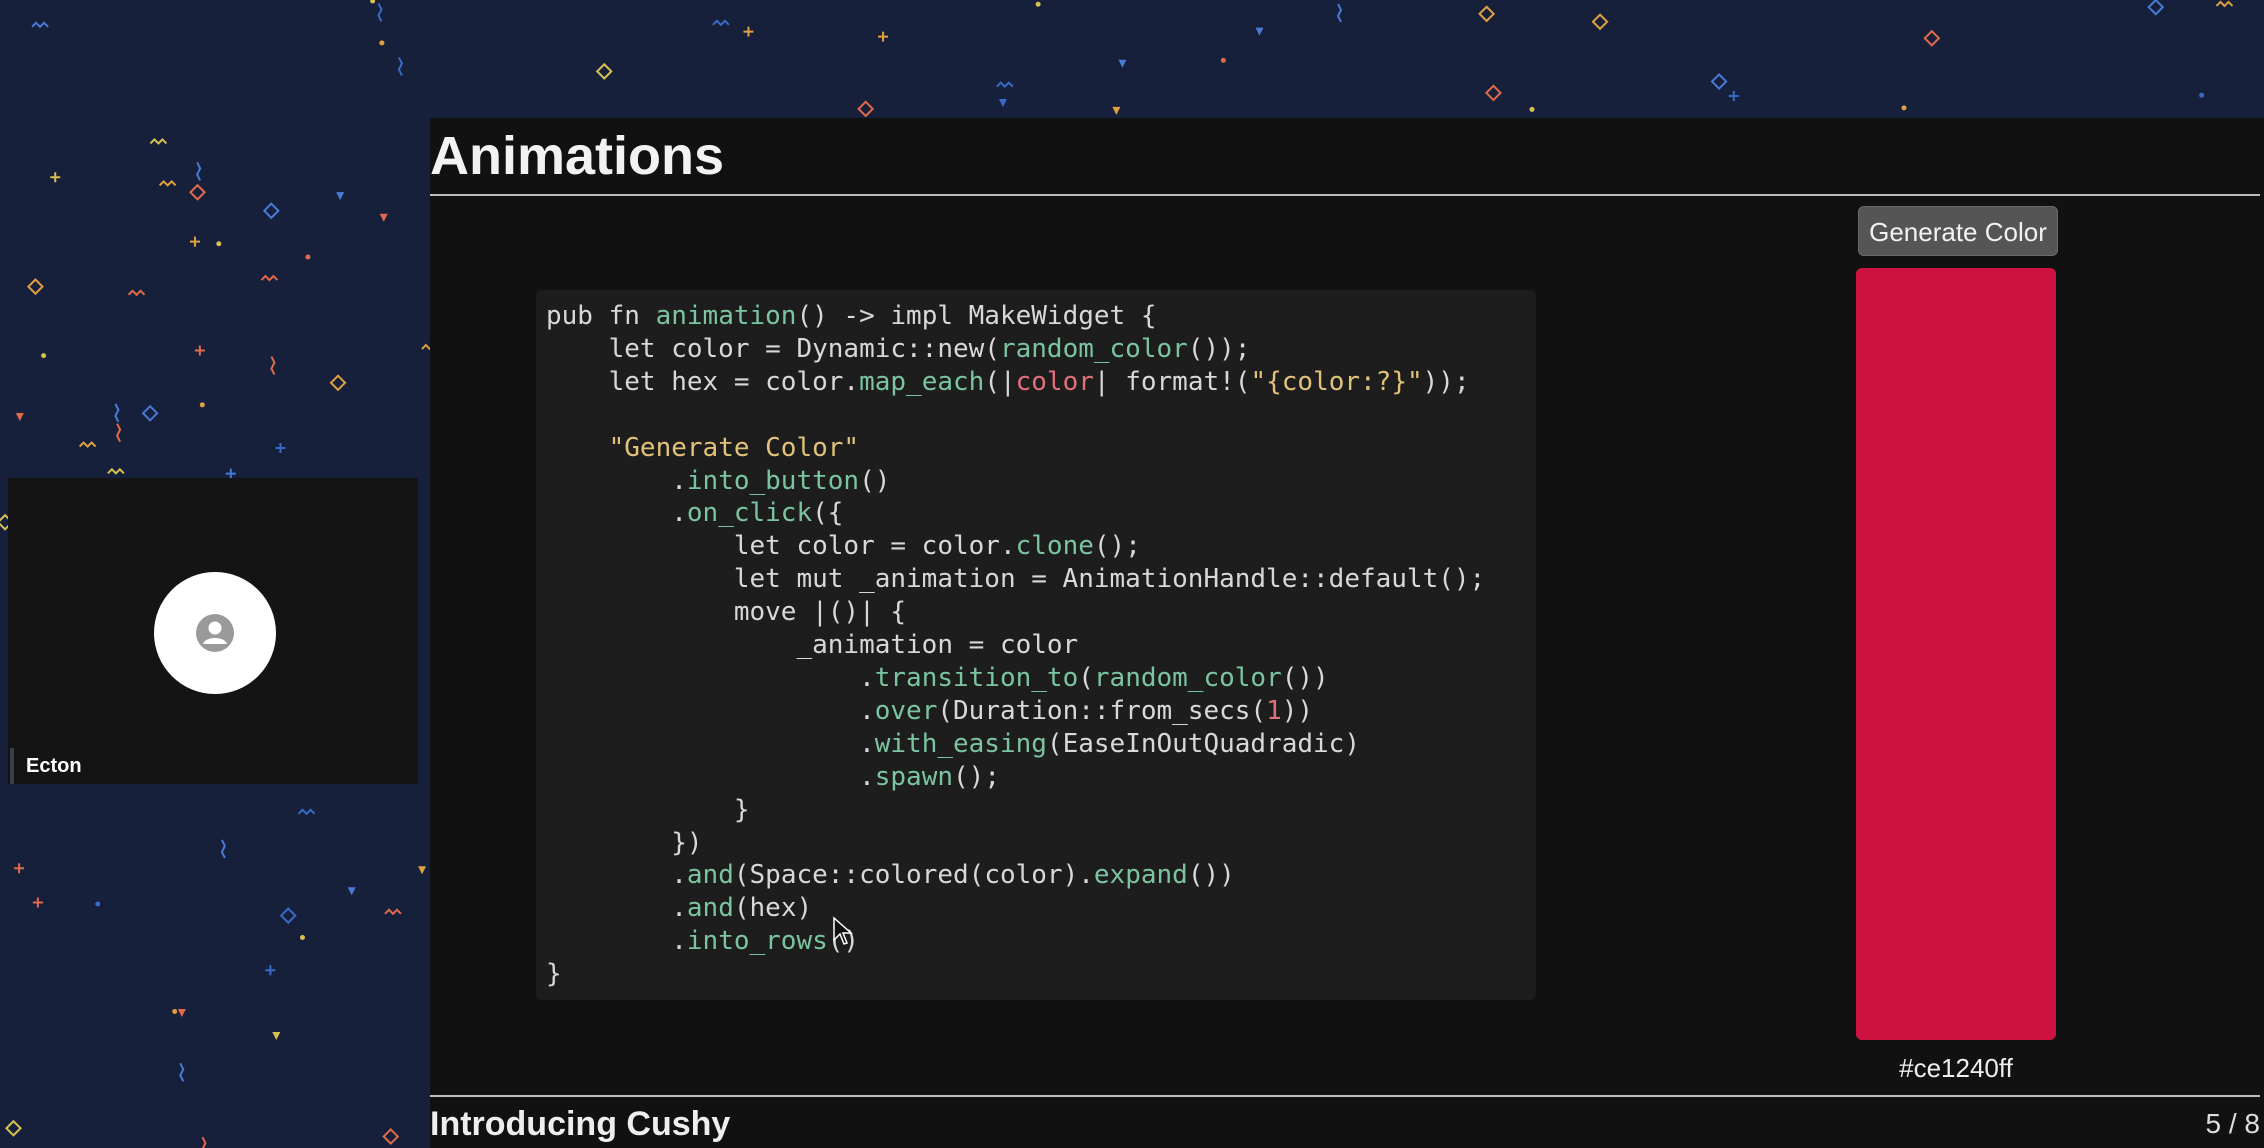 The height and width of the screenshot is (1148, 2264). Describe the element at coordinates (1958, 231) in the screenshot. I see `generate-color-button: Generate Color` at that location.